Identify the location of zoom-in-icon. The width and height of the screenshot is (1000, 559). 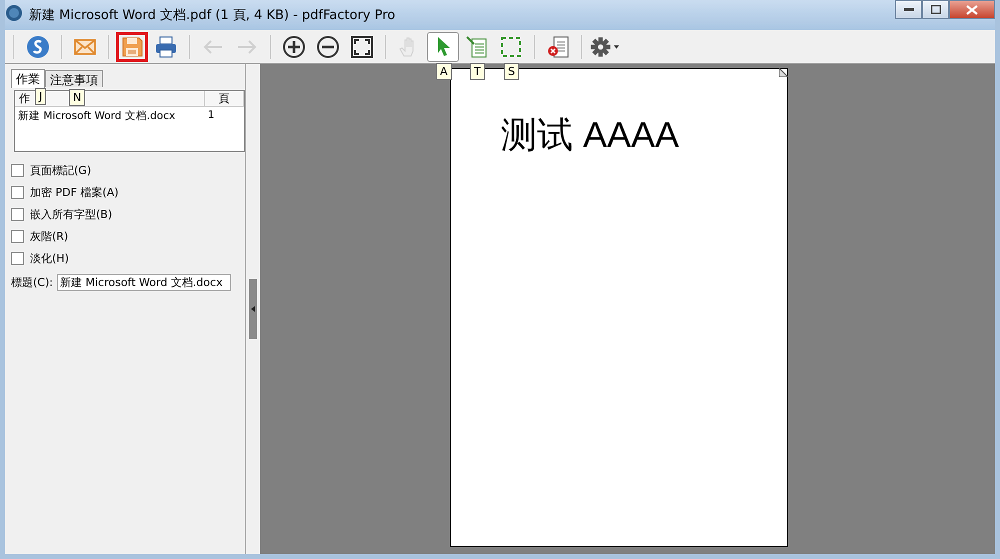
(294, 46).